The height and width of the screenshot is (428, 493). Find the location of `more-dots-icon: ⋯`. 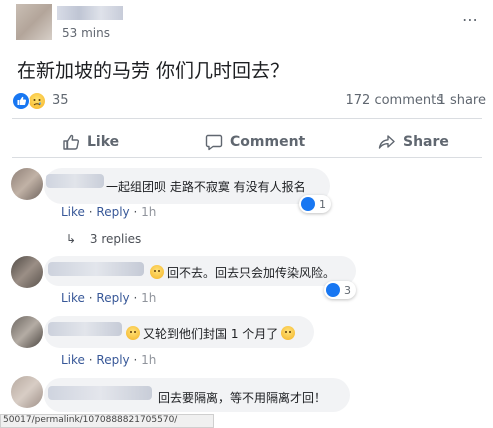

more-dots-icon: ⋯ is located at coordinates (470, 19).